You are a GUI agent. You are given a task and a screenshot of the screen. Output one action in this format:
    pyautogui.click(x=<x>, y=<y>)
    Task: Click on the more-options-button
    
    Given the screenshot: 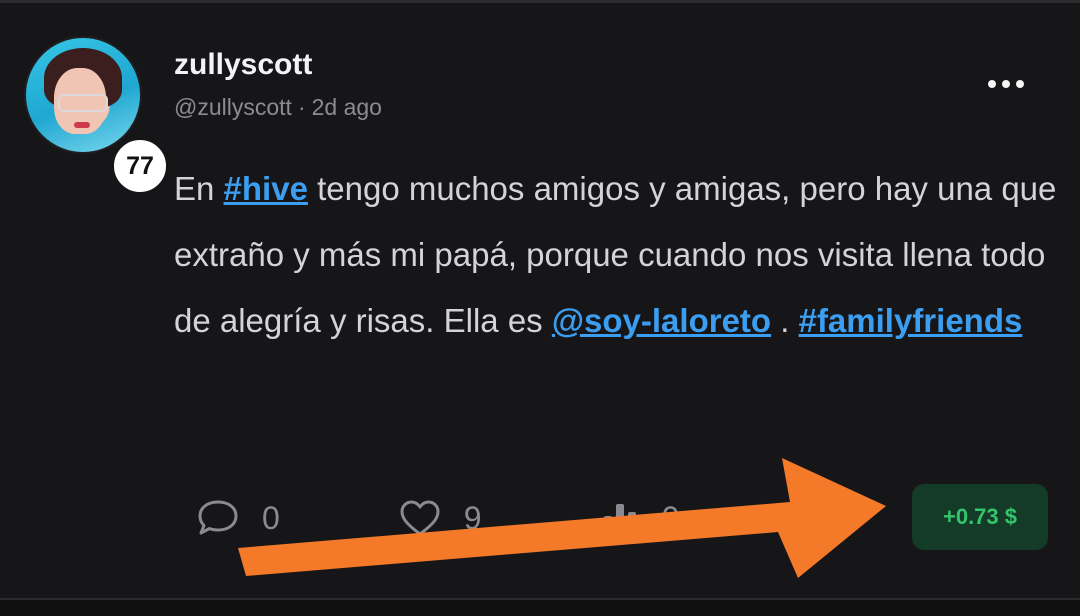 What is the action you would take?
    pyautogui.click(x=1008, y=84)
    